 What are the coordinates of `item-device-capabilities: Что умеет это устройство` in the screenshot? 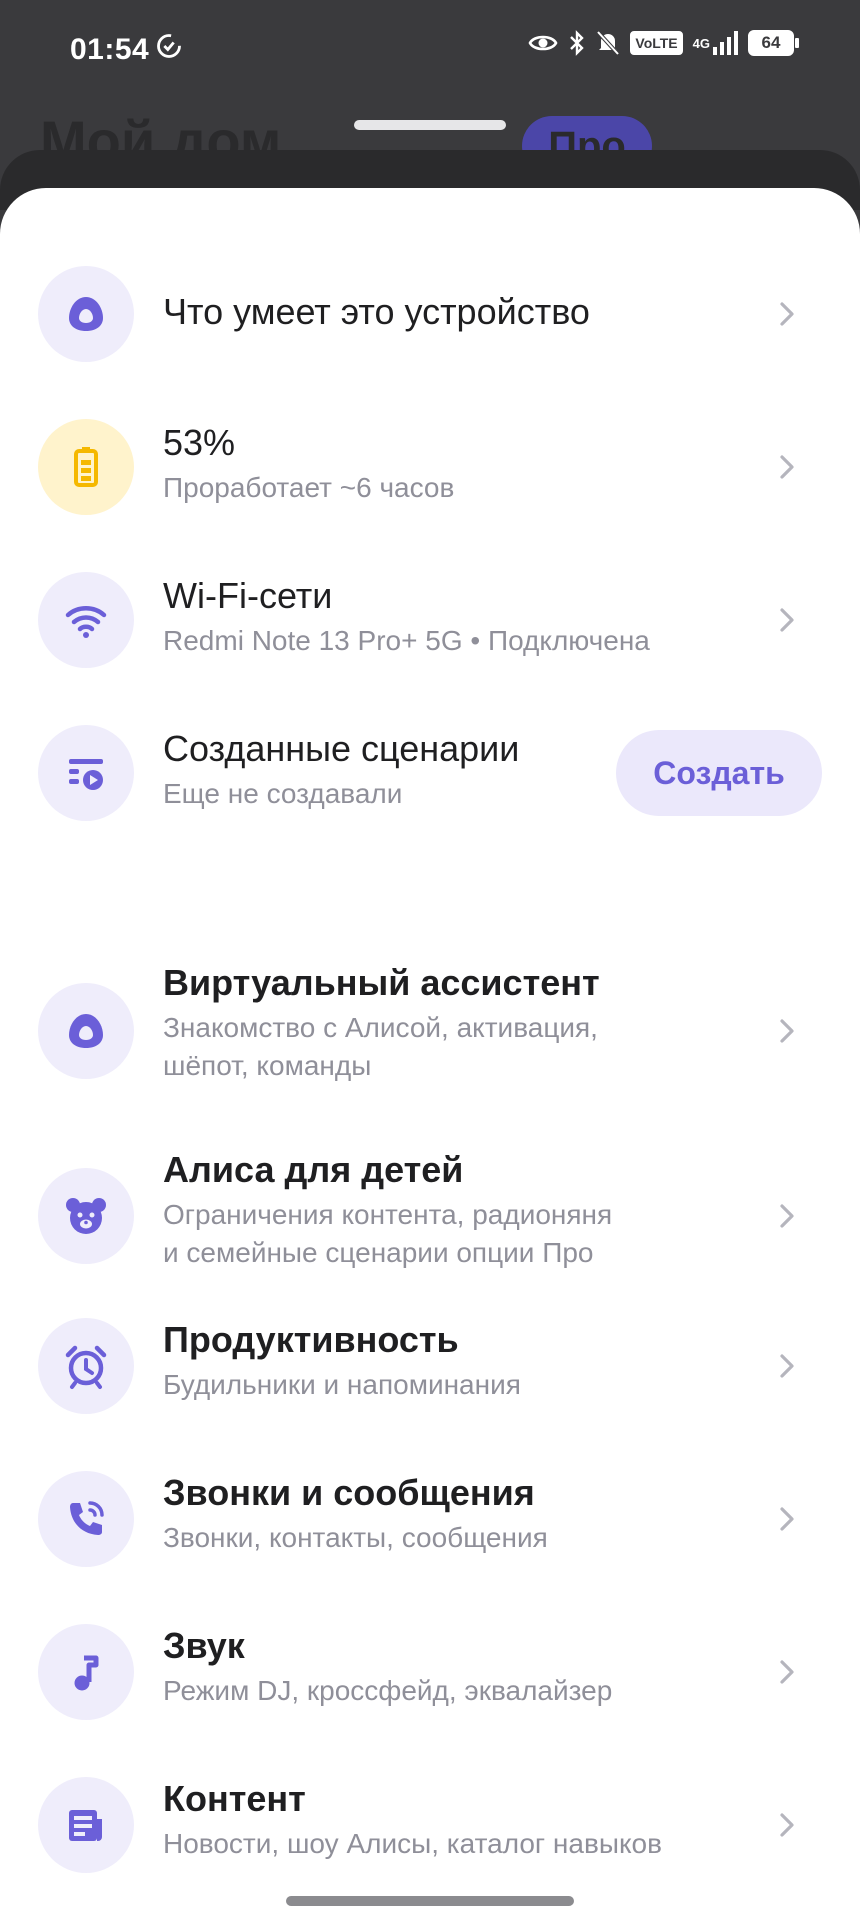 It's located at (430, 314).